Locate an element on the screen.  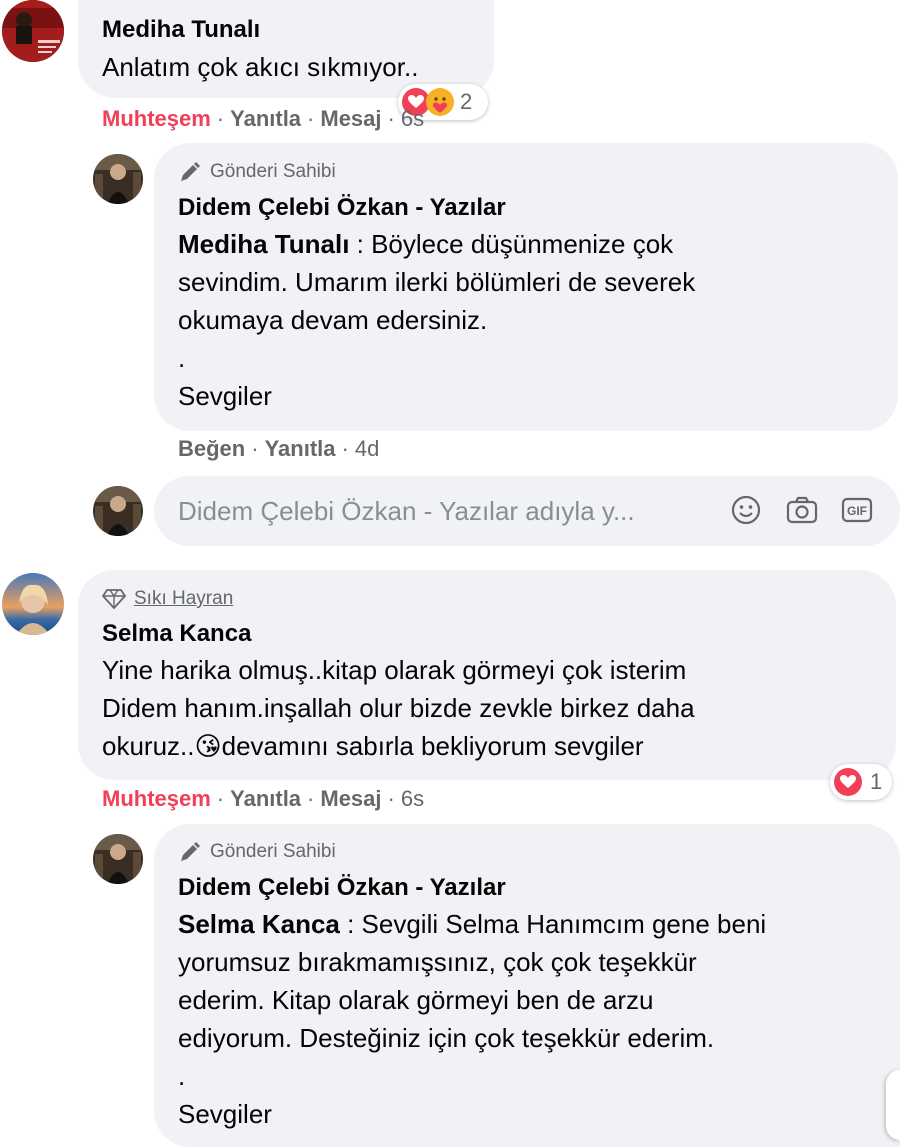
fan-badge: Sıkı Hayran is located at coordinates (167, 599).